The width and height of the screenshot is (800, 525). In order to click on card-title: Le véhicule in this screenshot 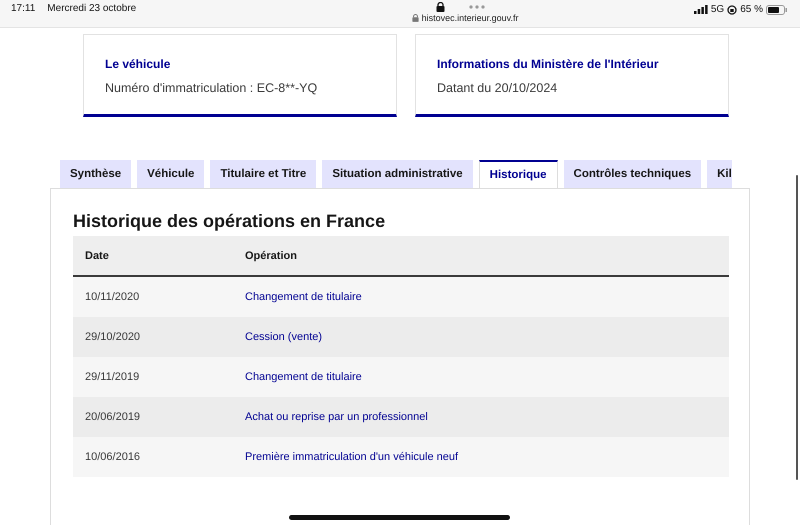, I will do `click(138, 64)`.